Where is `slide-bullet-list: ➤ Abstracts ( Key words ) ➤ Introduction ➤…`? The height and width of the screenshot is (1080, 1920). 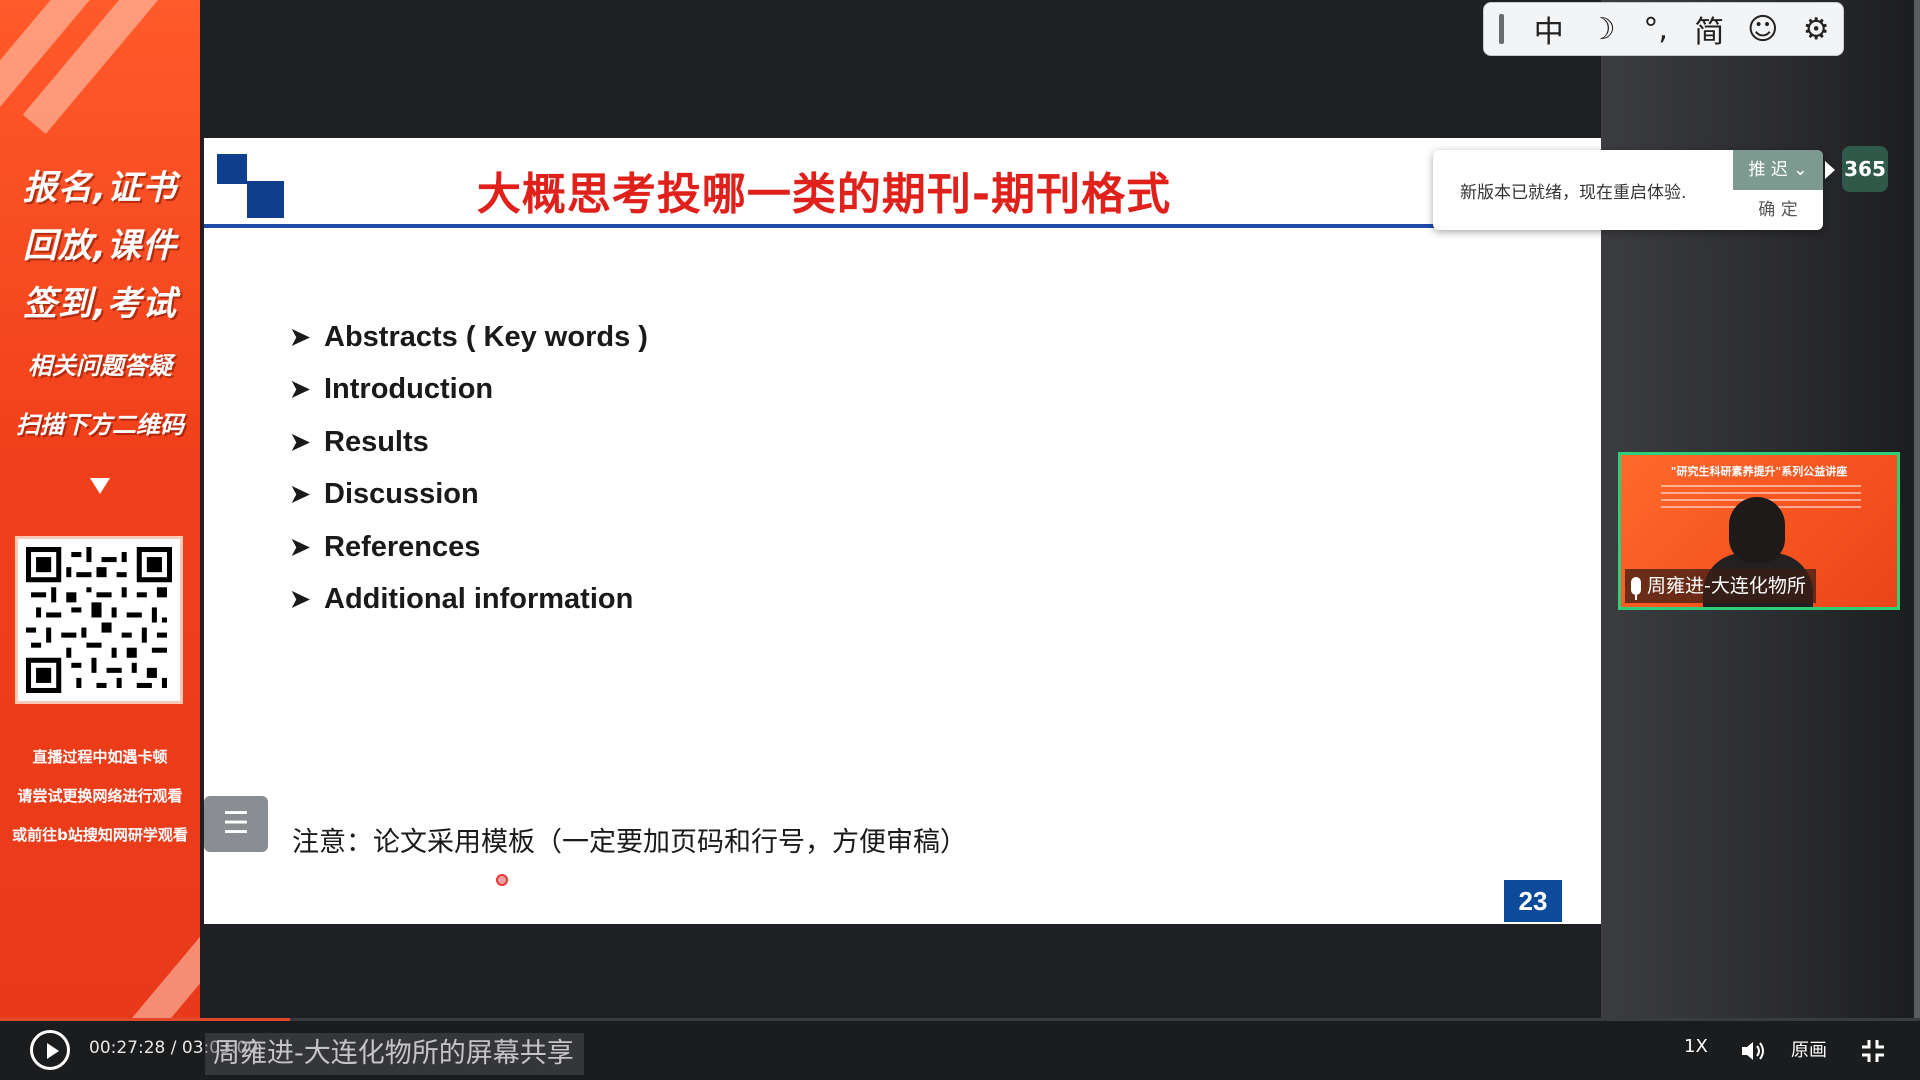
slide-bullet-list: ➤ Abstracts ( Key words ) ➤ Introduction ➤… is located at coordinates (469, 468).